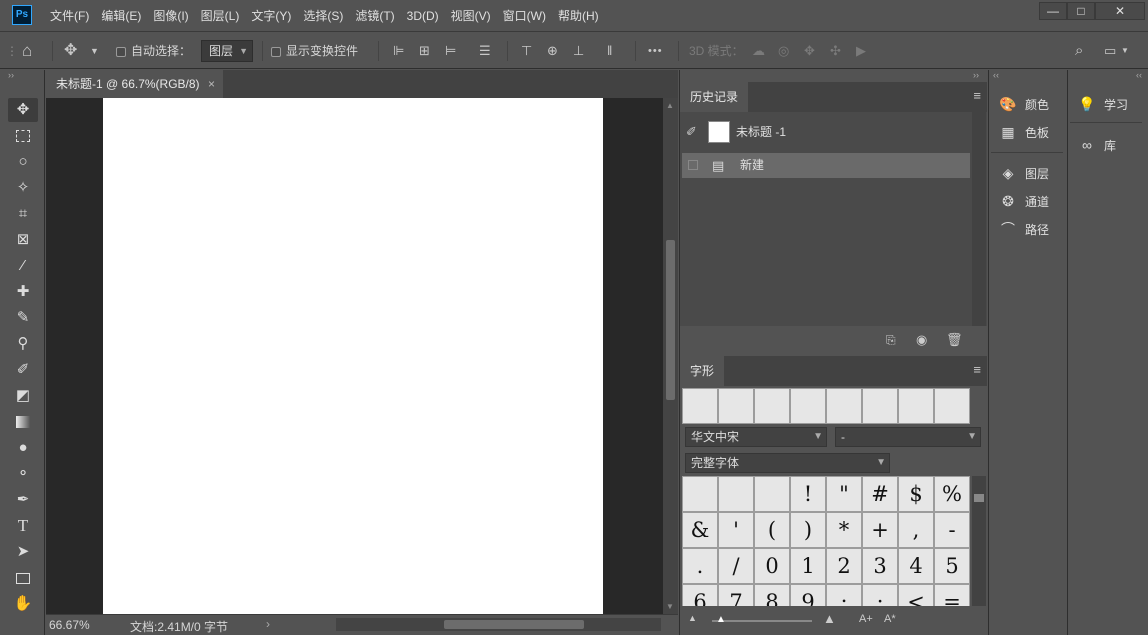  Describe the element at coordinates (979, 541) in the screenshot. I see `glyph-scrollbar` at that location.